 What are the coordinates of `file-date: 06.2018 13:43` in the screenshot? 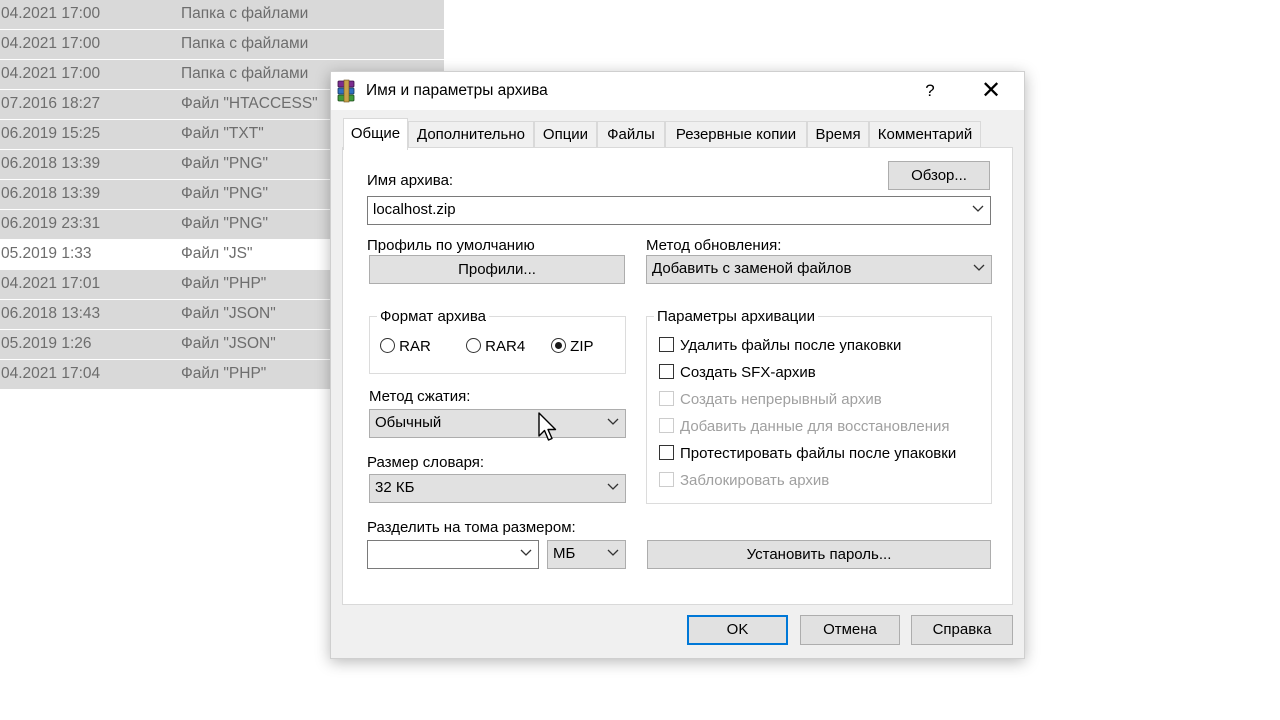 It's located at (51, 313).